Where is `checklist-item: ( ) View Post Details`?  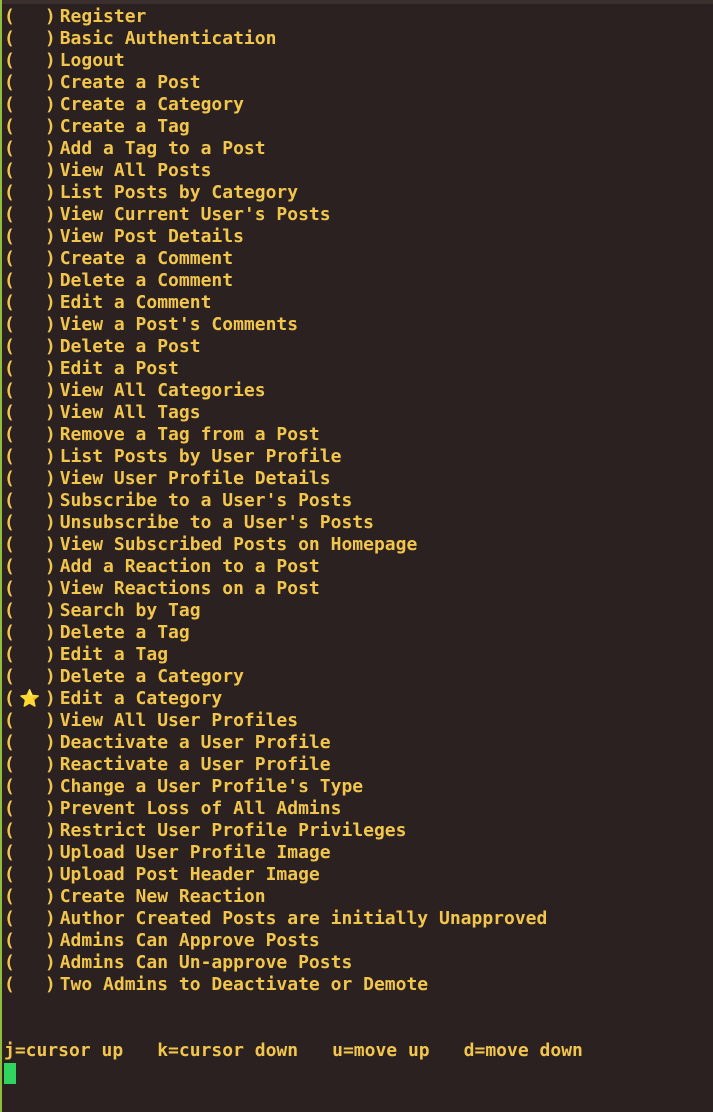 checklist-item: ( ) View Post Details is located at coordinates (275, 237).